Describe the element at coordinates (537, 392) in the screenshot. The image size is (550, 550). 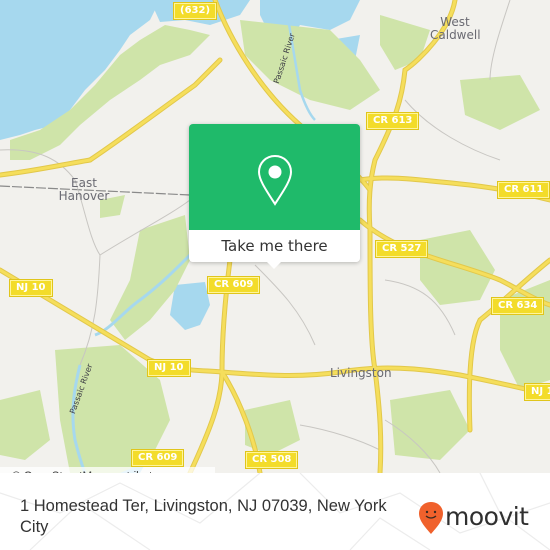
I see `road-shield-nj-10-east: NJ 1` at that location.